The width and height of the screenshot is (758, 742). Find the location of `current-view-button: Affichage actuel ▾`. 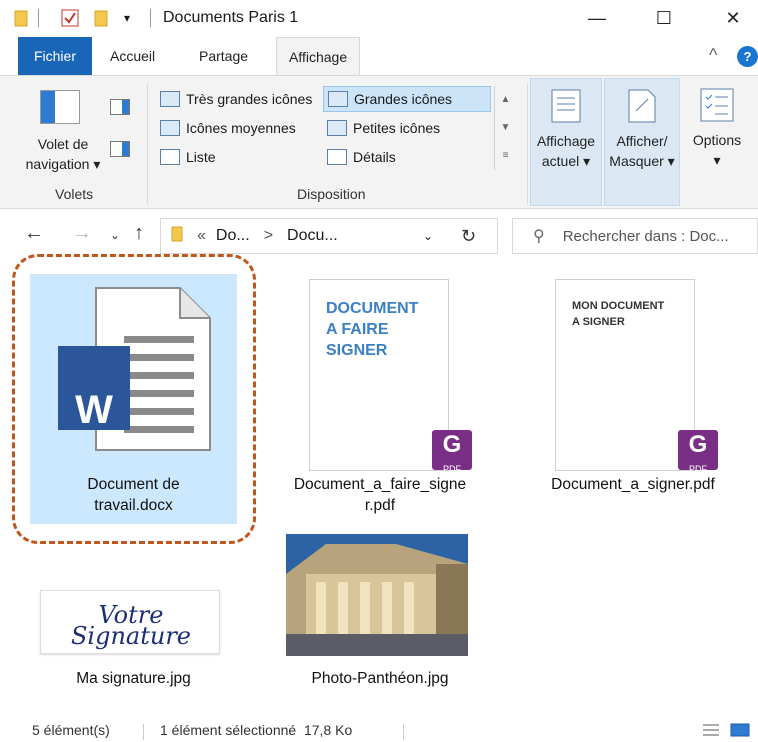

current-view-button: Affichage actuel ▾ is located at coordinates (566, 142).